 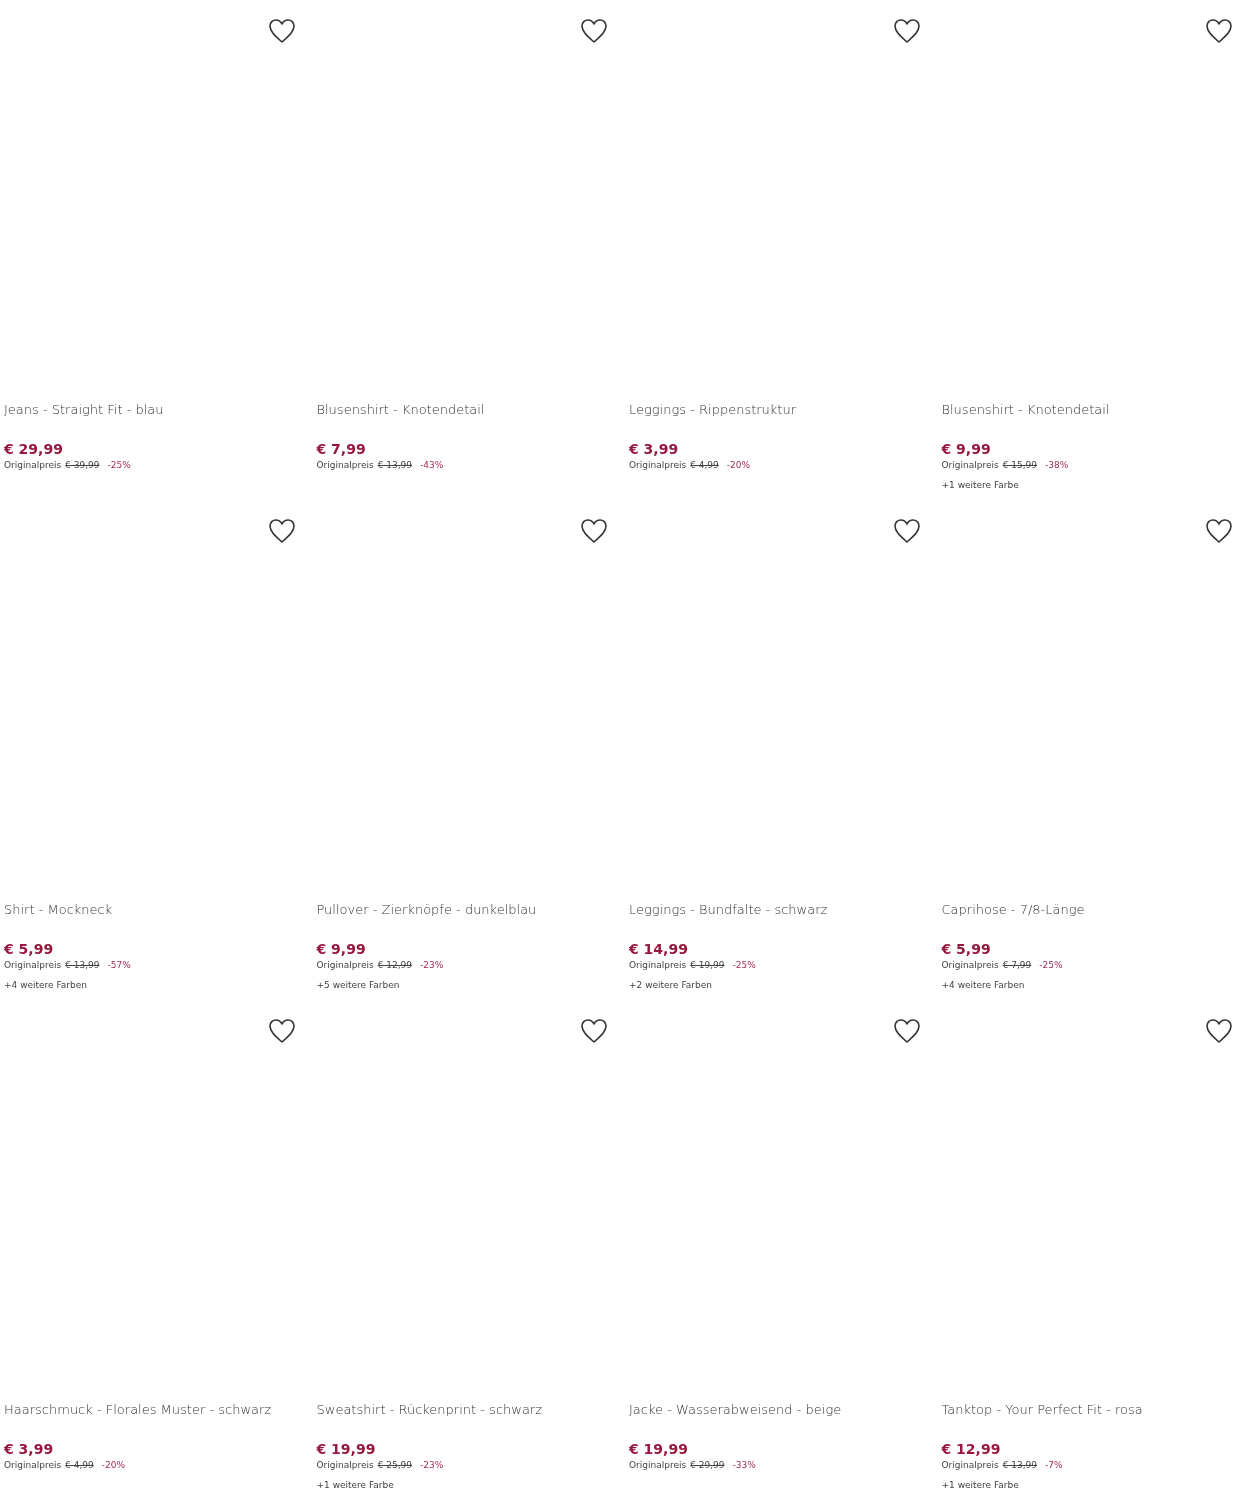 I want to click on original-price: € 29,99, so click(x=707, y=1465).